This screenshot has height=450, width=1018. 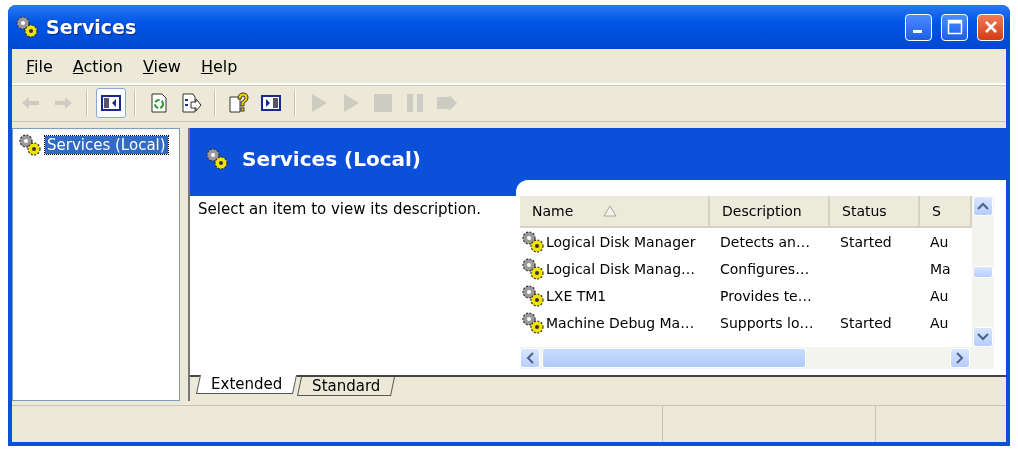 I want to click on caret-left-icon, so click(x=530, y=358).